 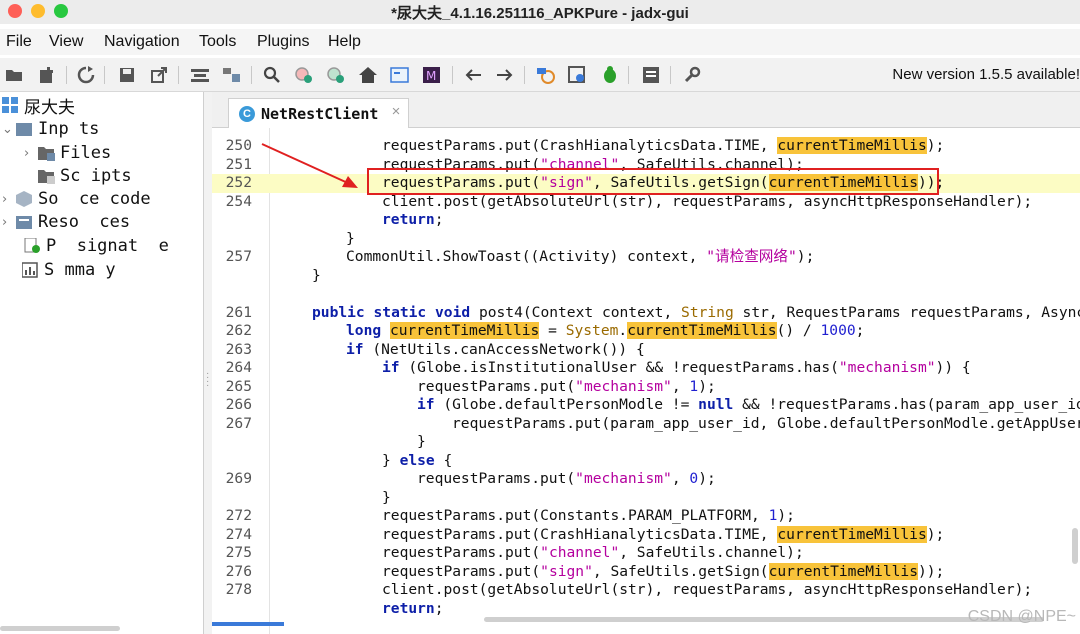 I want to click on menu-view: View, so click(x=66, y=42).